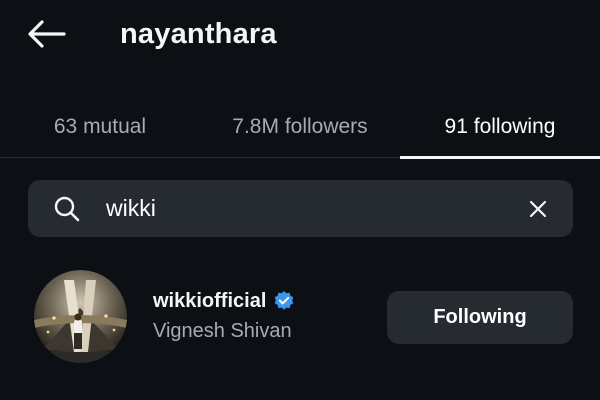  Describe the element at coordinates (480, 317) in the screenshot. I see `following-button: Following` at that location.